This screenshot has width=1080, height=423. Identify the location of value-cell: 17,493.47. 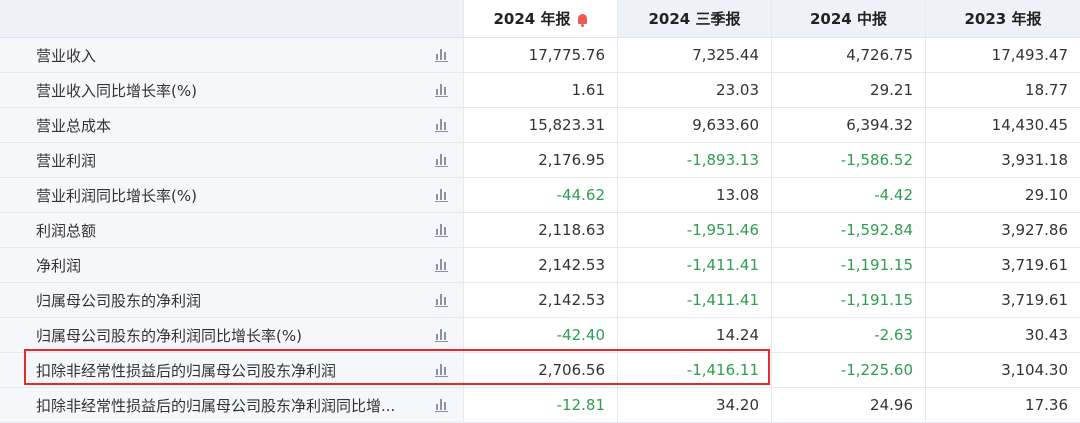
(1003, 55).